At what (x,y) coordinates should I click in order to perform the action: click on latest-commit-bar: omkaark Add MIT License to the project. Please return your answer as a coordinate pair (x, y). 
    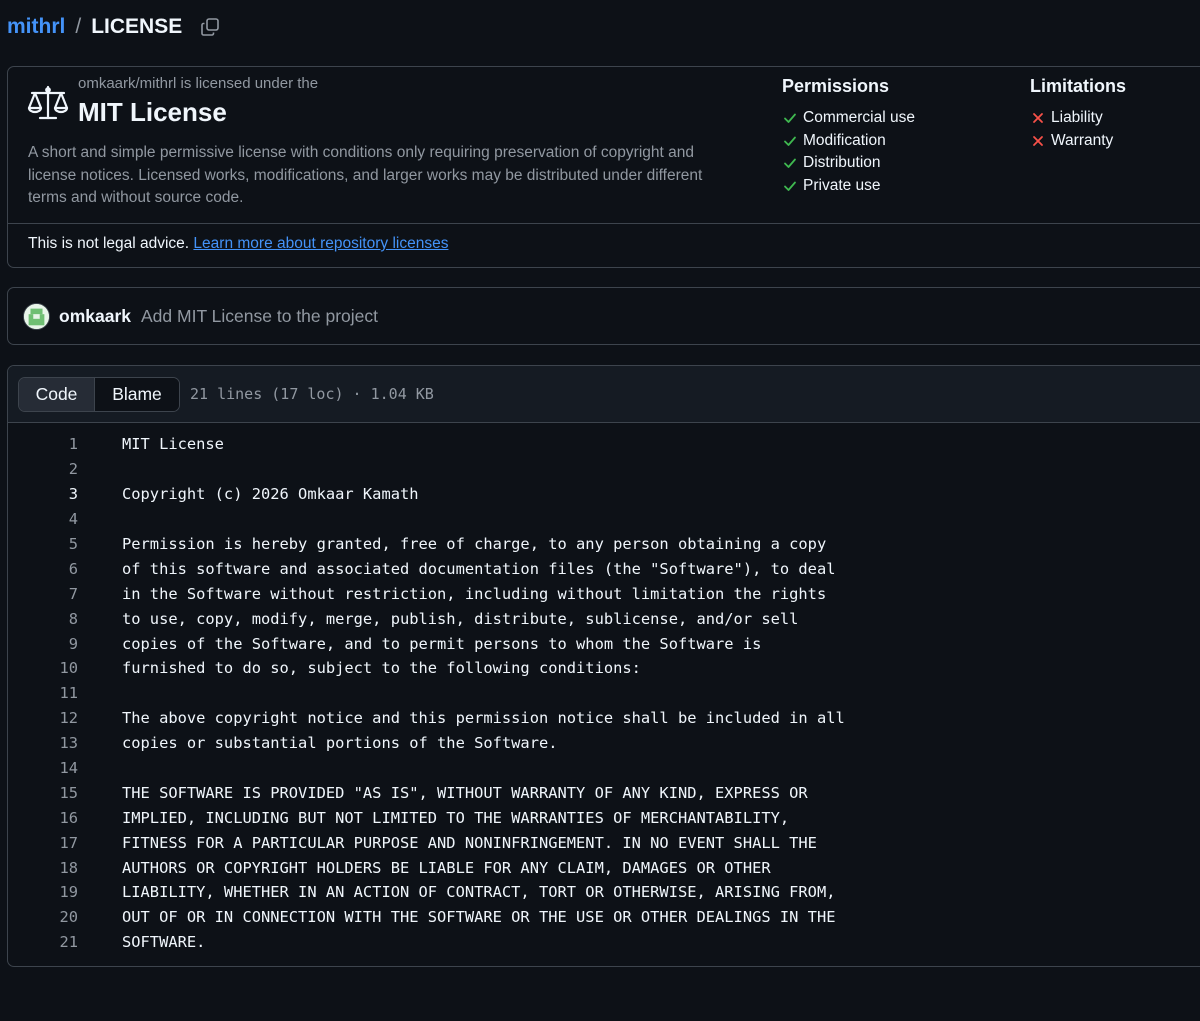
    Looking at the image, I should click on (603, 316).